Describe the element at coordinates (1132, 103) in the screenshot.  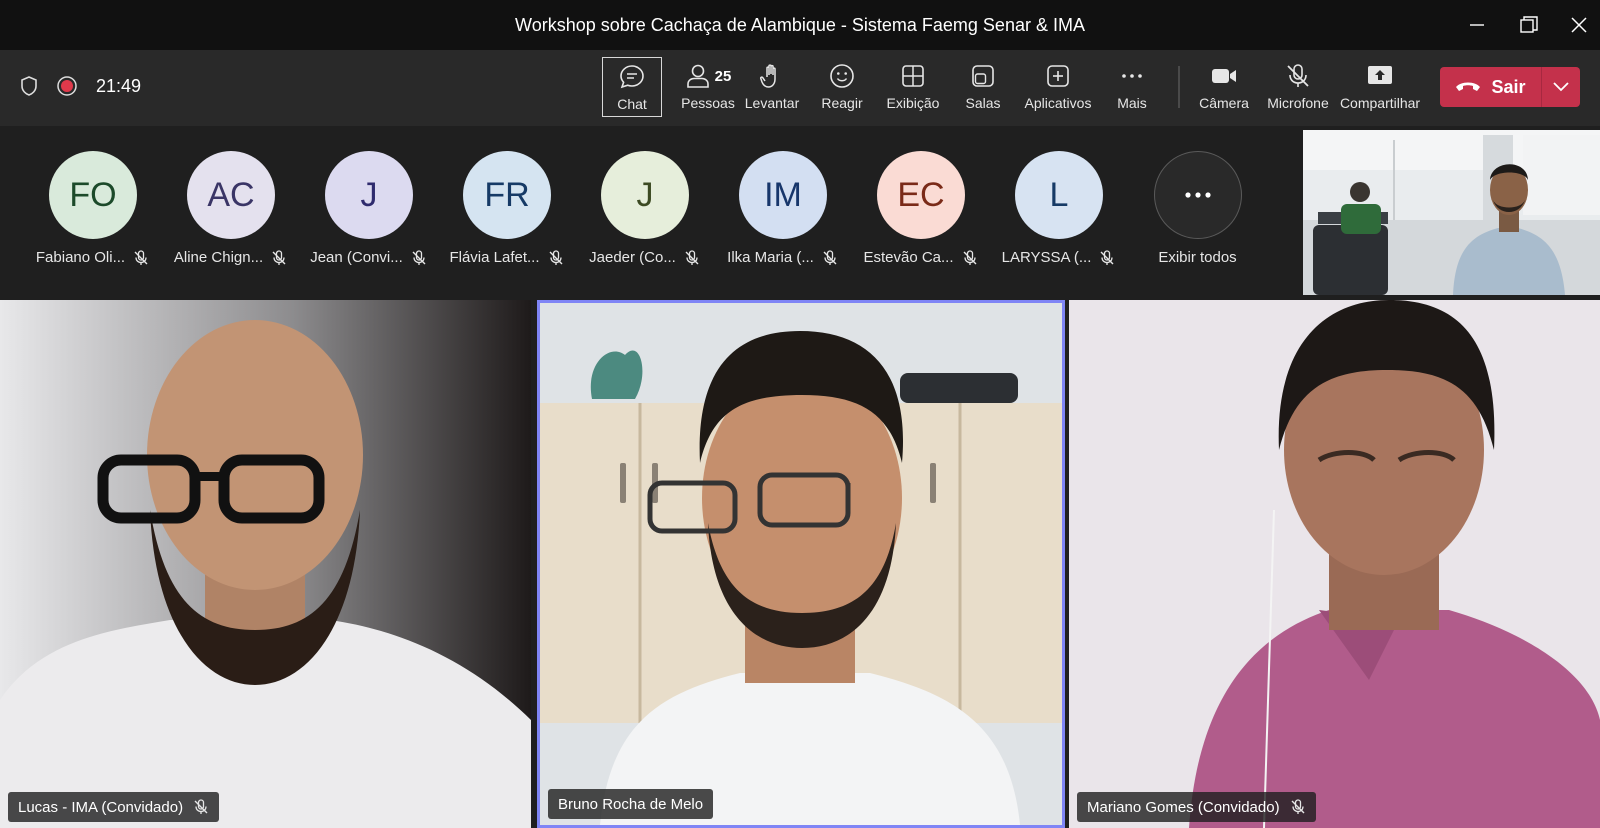
I see `more-label: Mais` at that location.